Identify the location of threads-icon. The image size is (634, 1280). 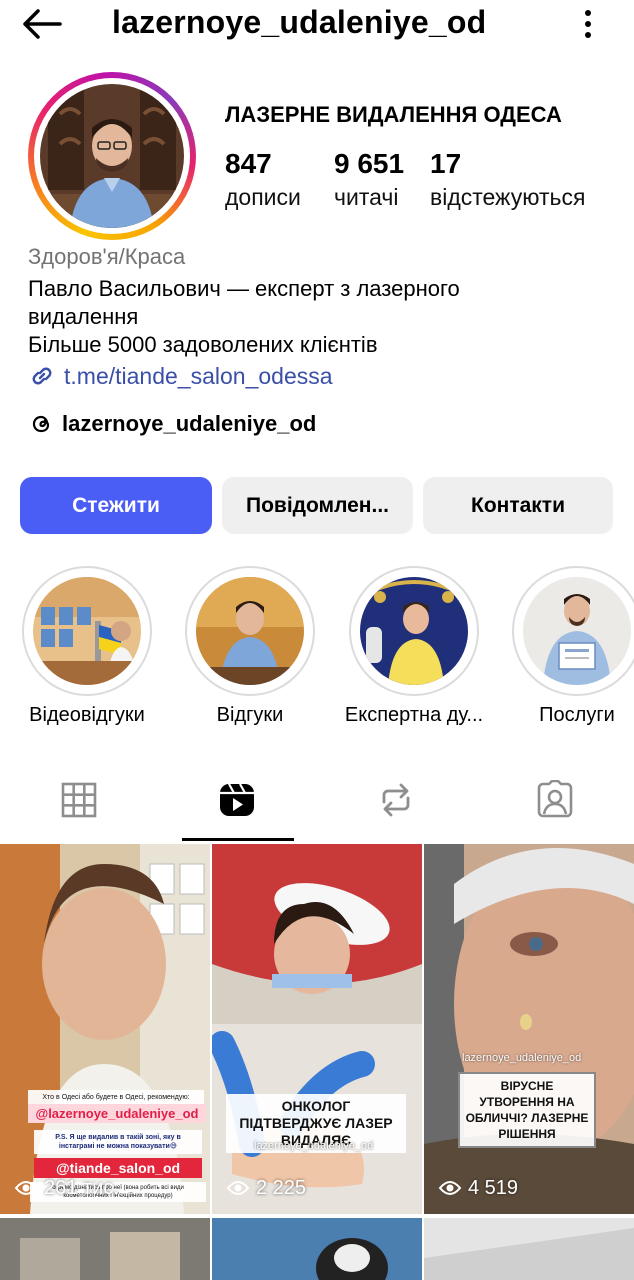
(41, 424).